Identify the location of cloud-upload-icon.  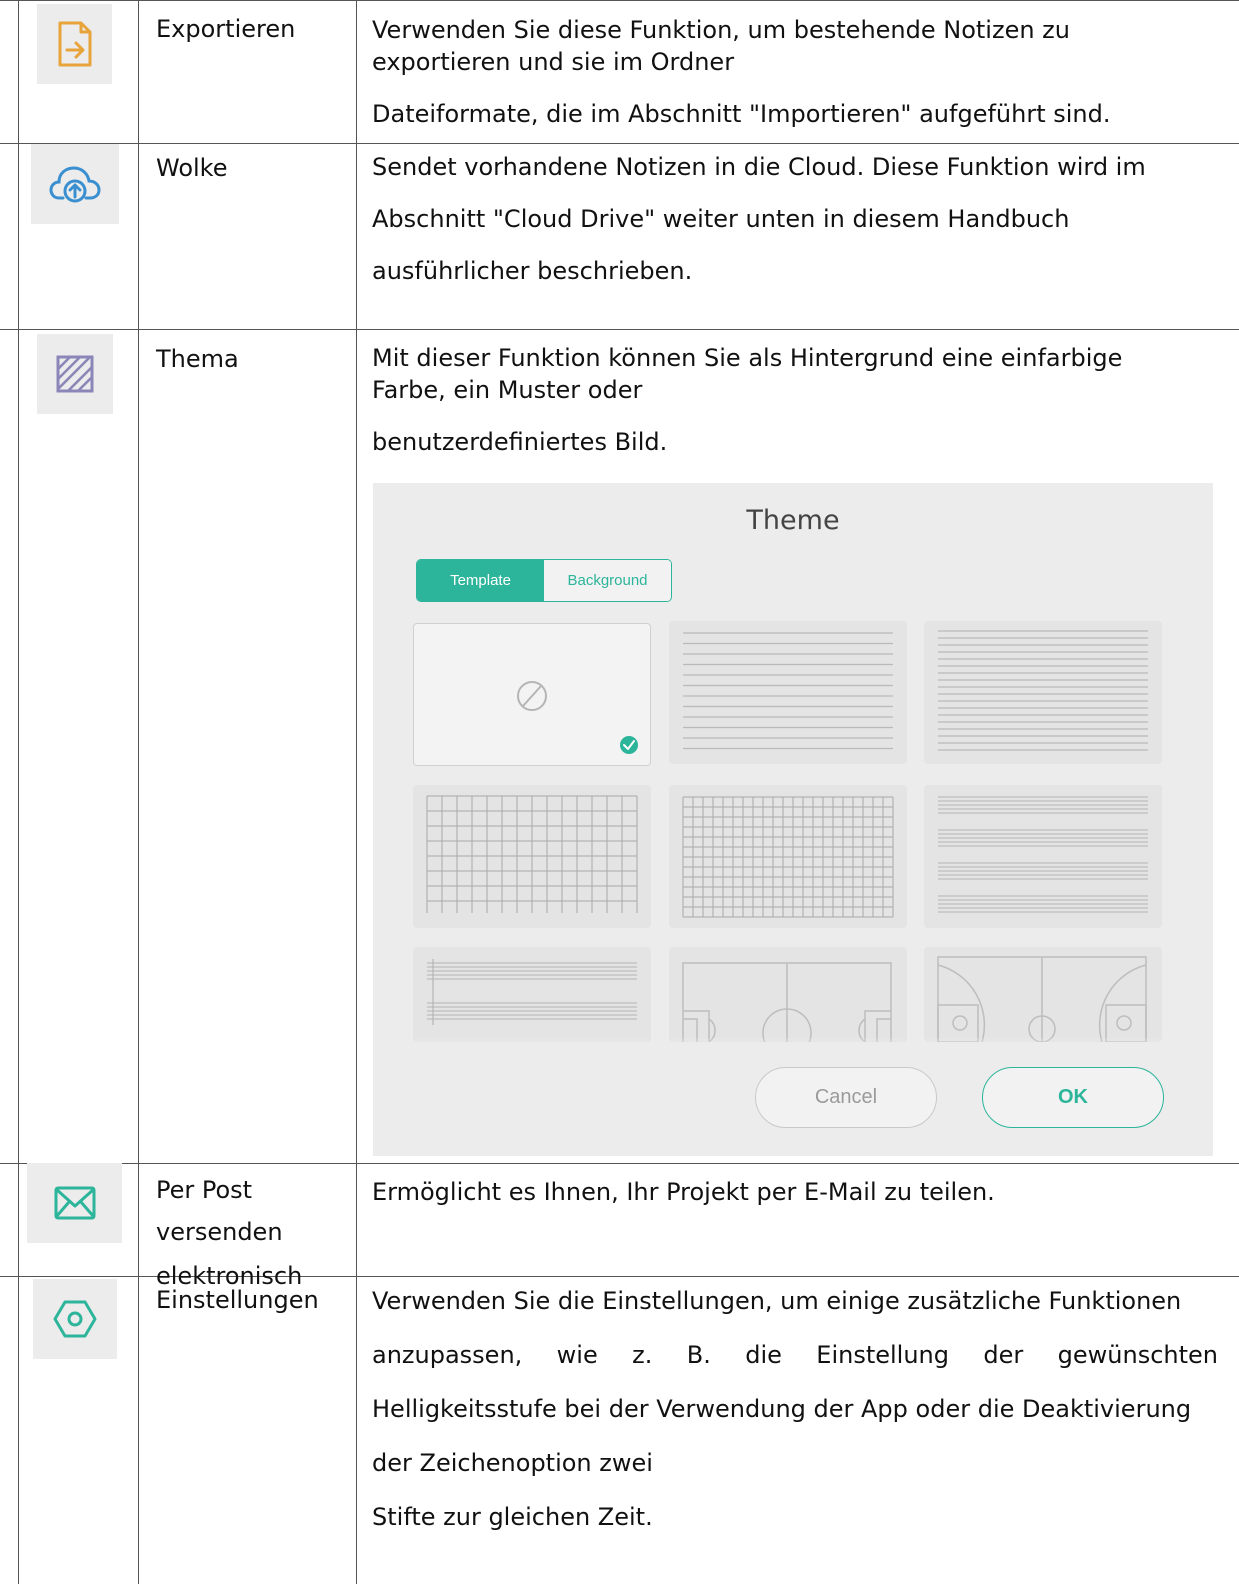
(75, 184).